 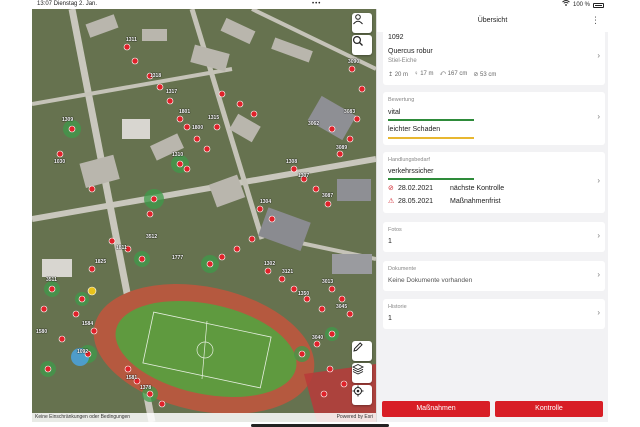 What do you see at coordinates (328, 282) in the screenshot?
I see `tree-label: 3013` at bounding box center [328, 282].